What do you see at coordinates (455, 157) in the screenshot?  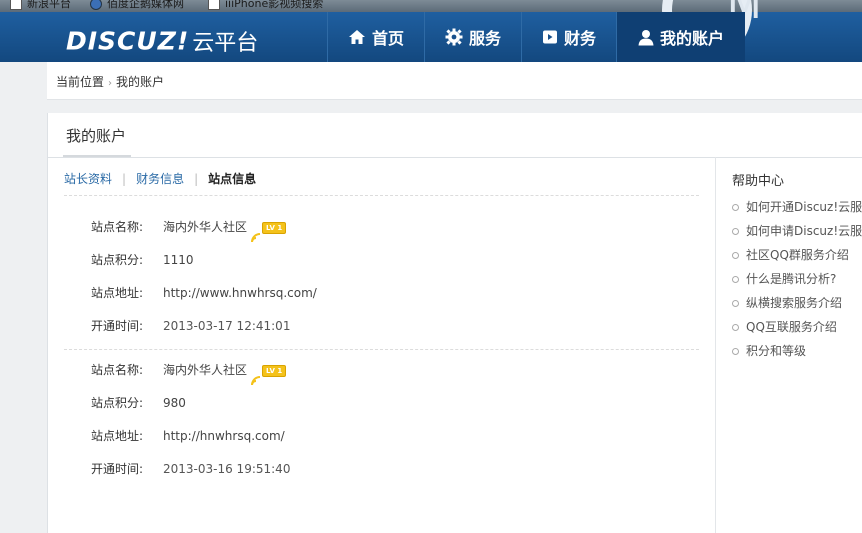 I see `panel-divider` at bounding box center [455, 157].